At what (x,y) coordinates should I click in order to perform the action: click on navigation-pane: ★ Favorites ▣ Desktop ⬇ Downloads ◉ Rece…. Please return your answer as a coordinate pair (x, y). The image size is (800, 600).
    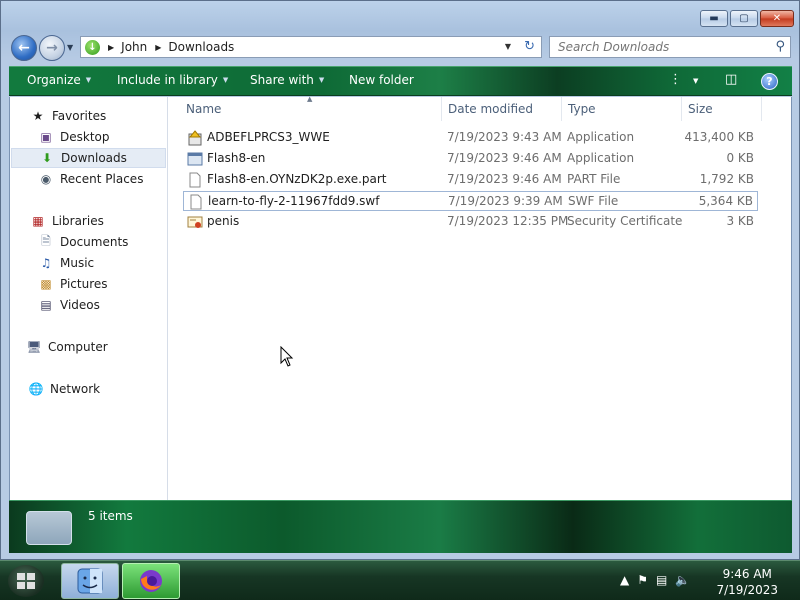
    Looking at the image, I should click on (89, 298).